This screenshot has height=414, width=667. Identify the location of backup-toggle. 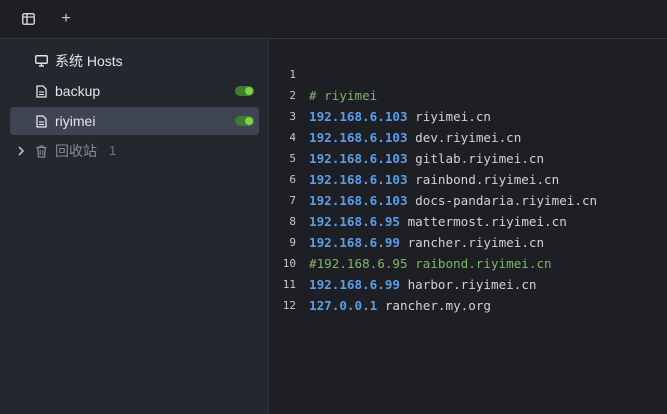
(244, 91).